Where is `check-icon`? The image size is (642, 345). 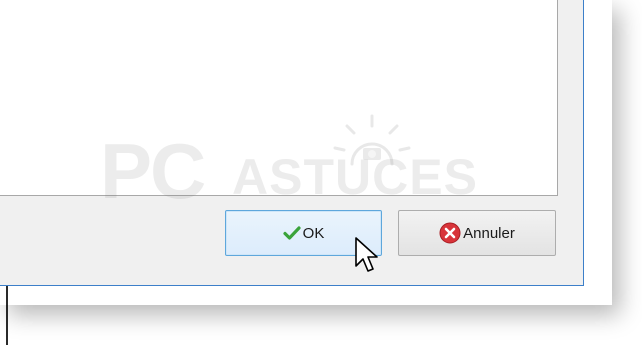 check-icon is located at coordinates (292, 233).